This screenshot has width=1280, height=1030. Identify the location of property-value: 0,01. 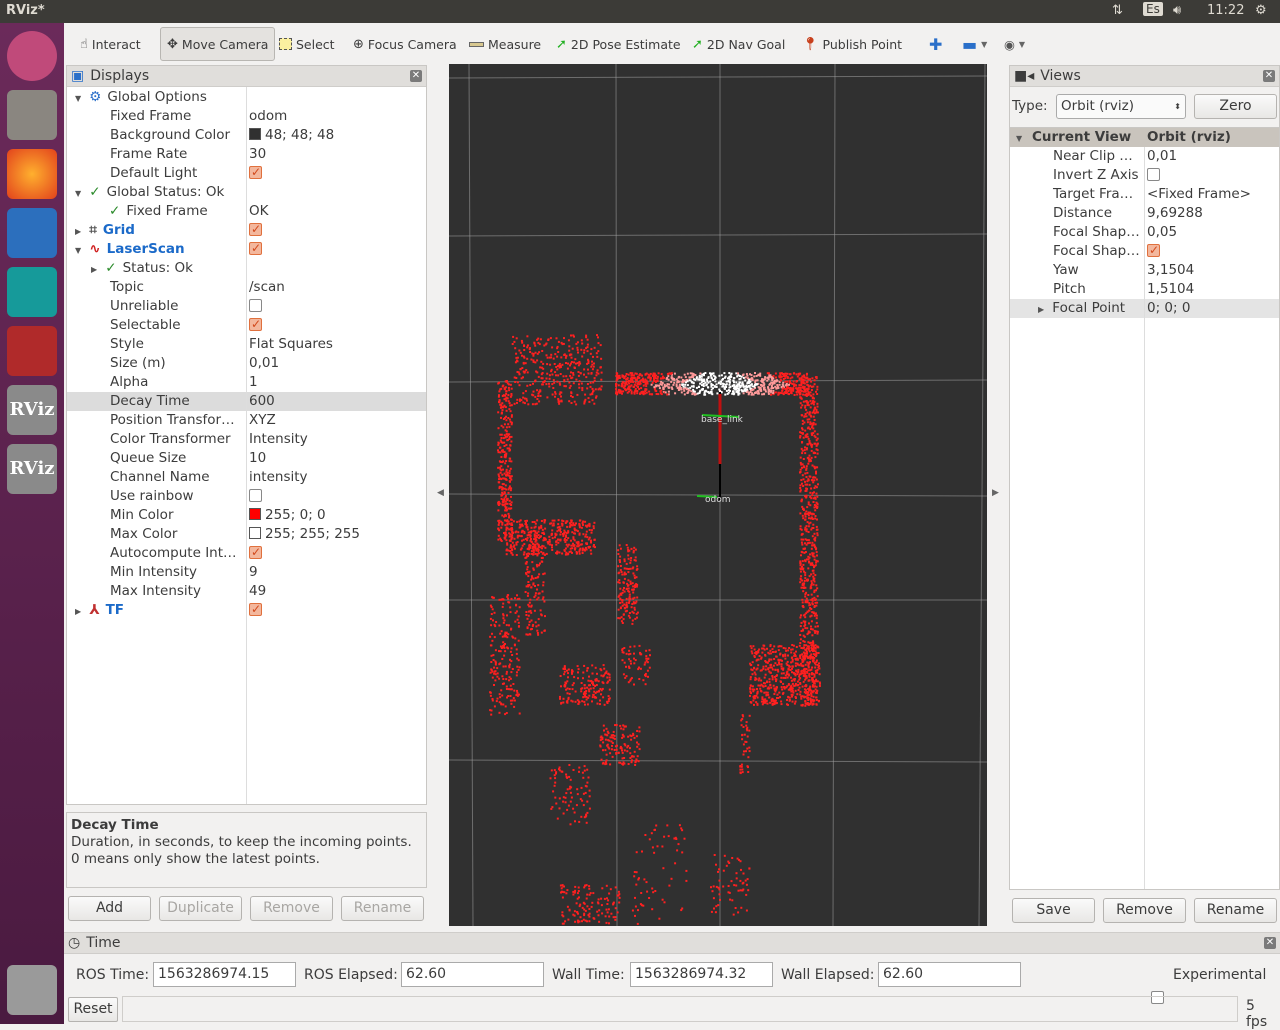
(264, 363).